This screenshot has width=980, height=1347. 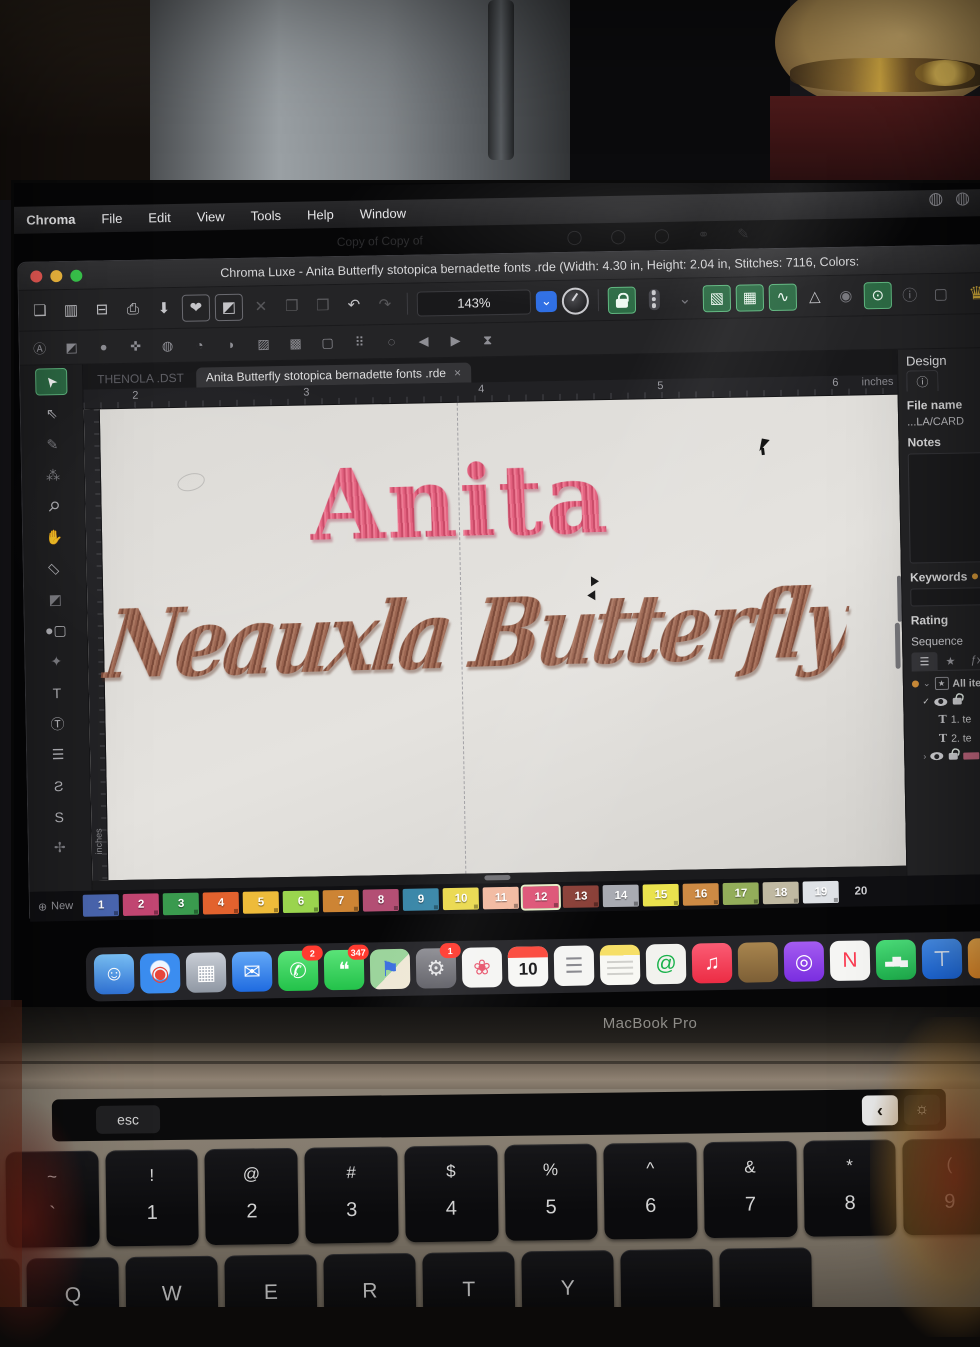 What do you see at coordinates (50, 220) in the screenshot?
I see `app-menu-chroma: Chroma` at bounding box center [50, 220].